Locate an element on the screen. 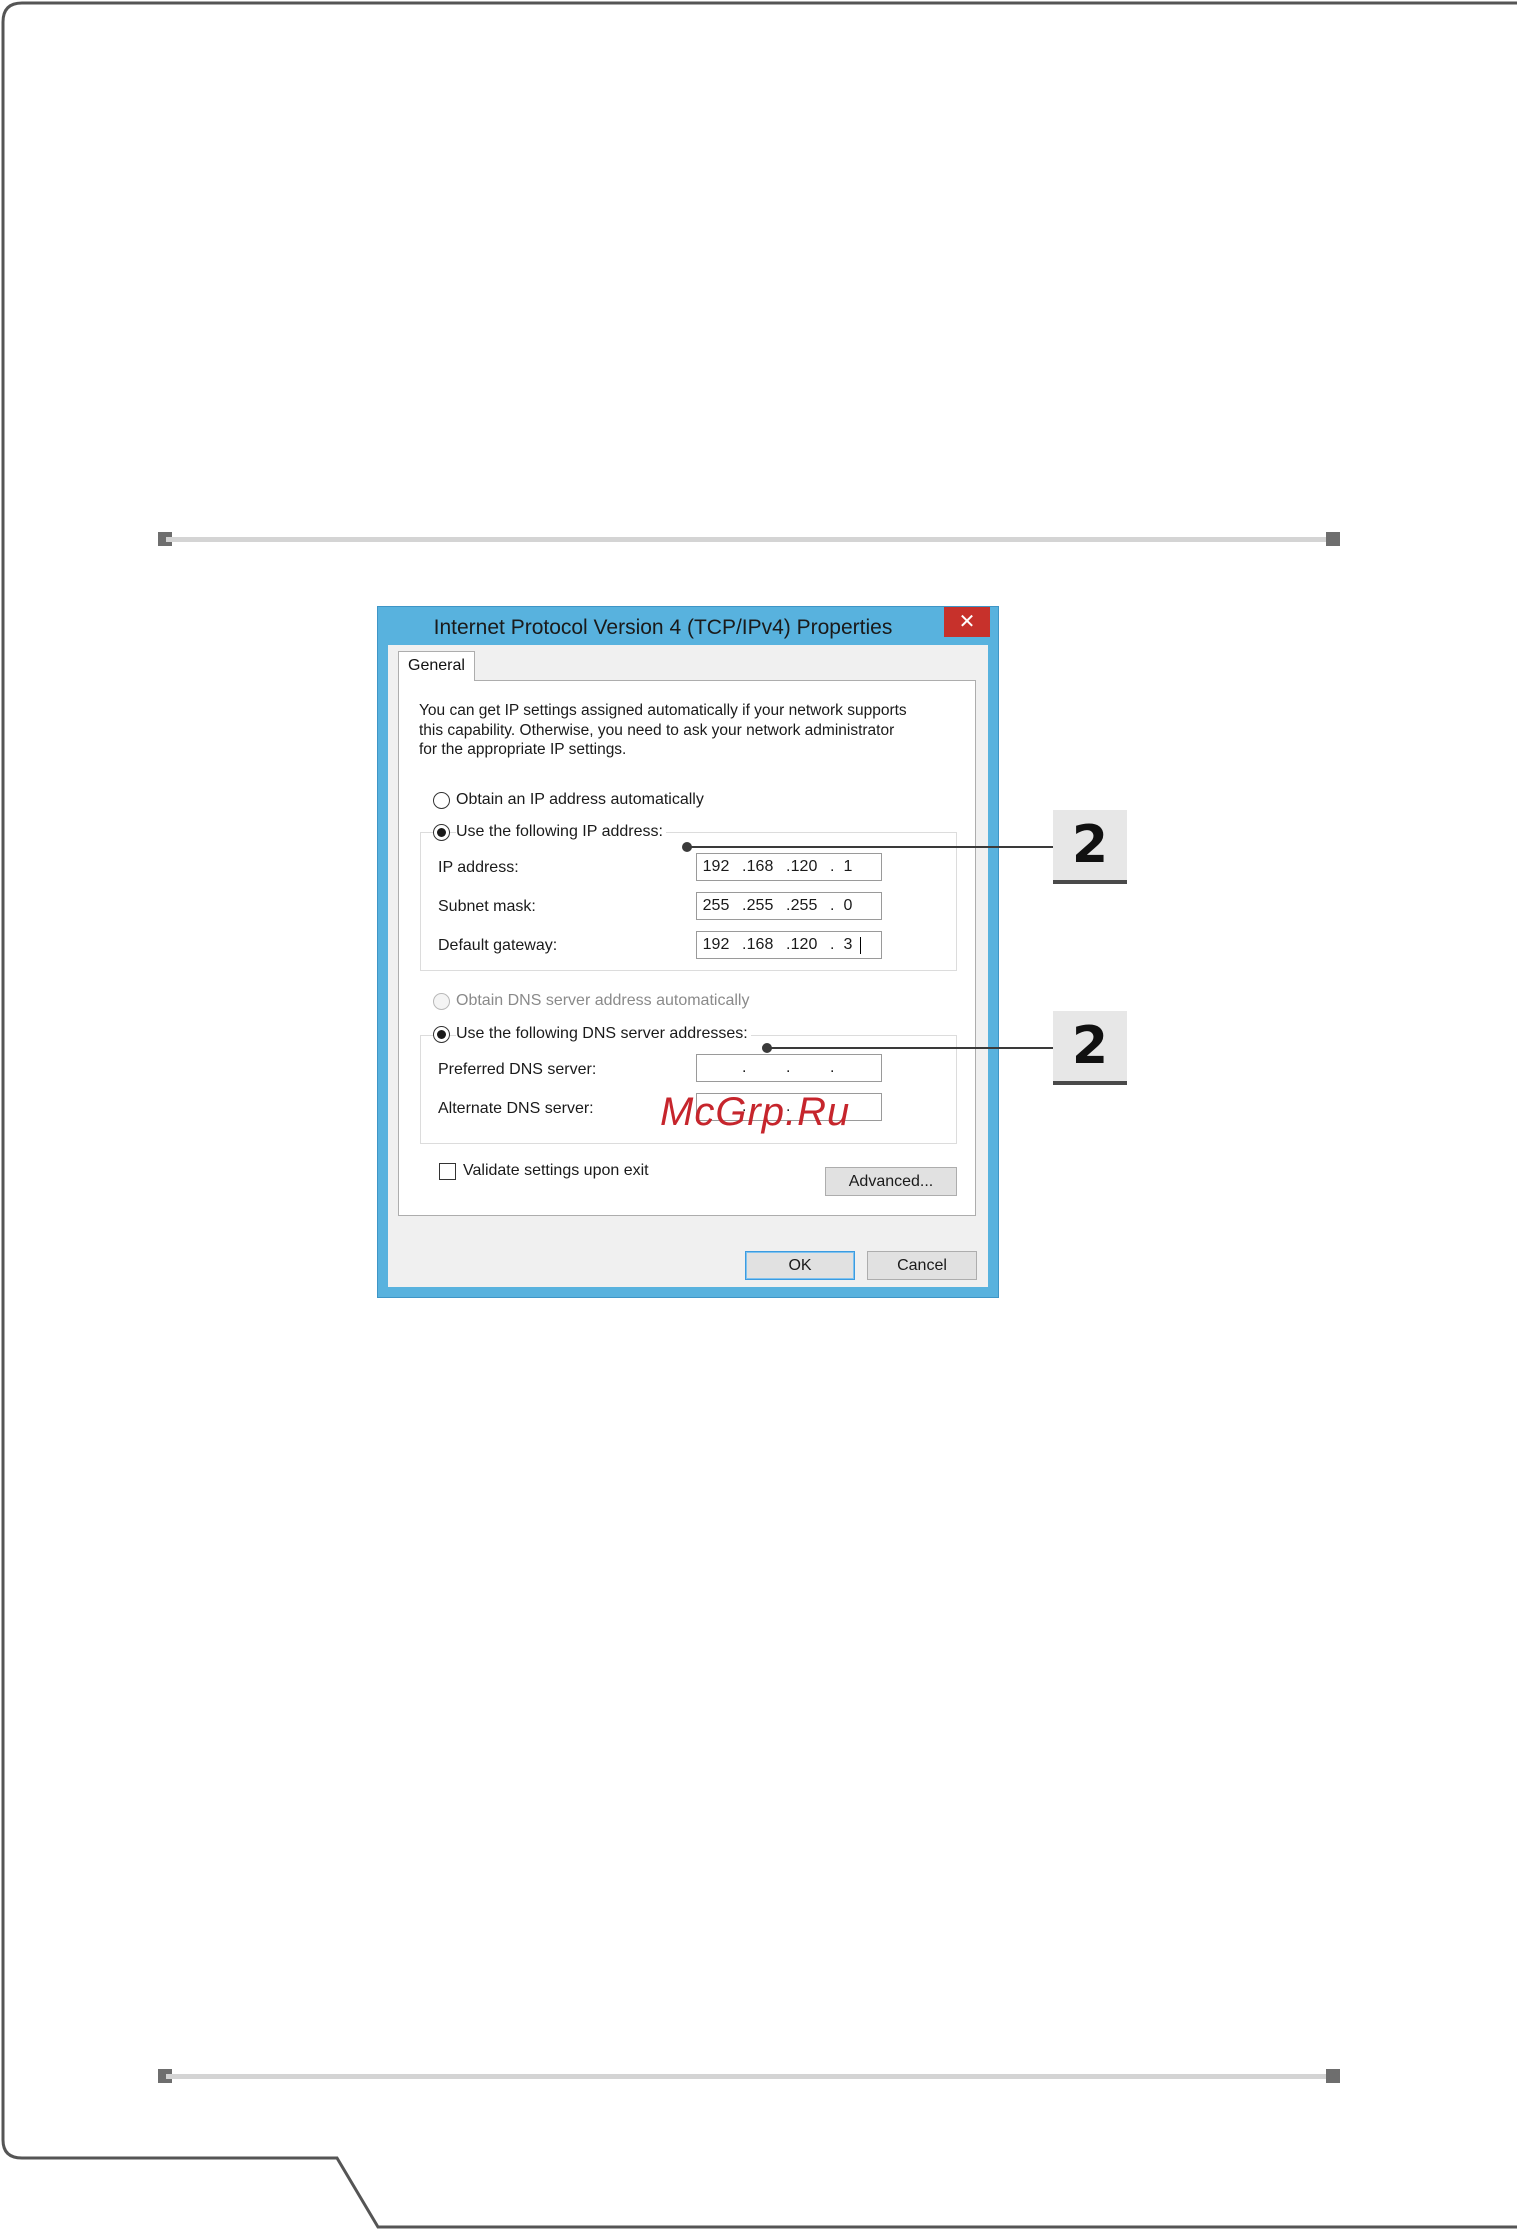 The width and height of the screenshot is (1517, 2230). radio-obtain-ip-auto is located at coordinates (441, 800).